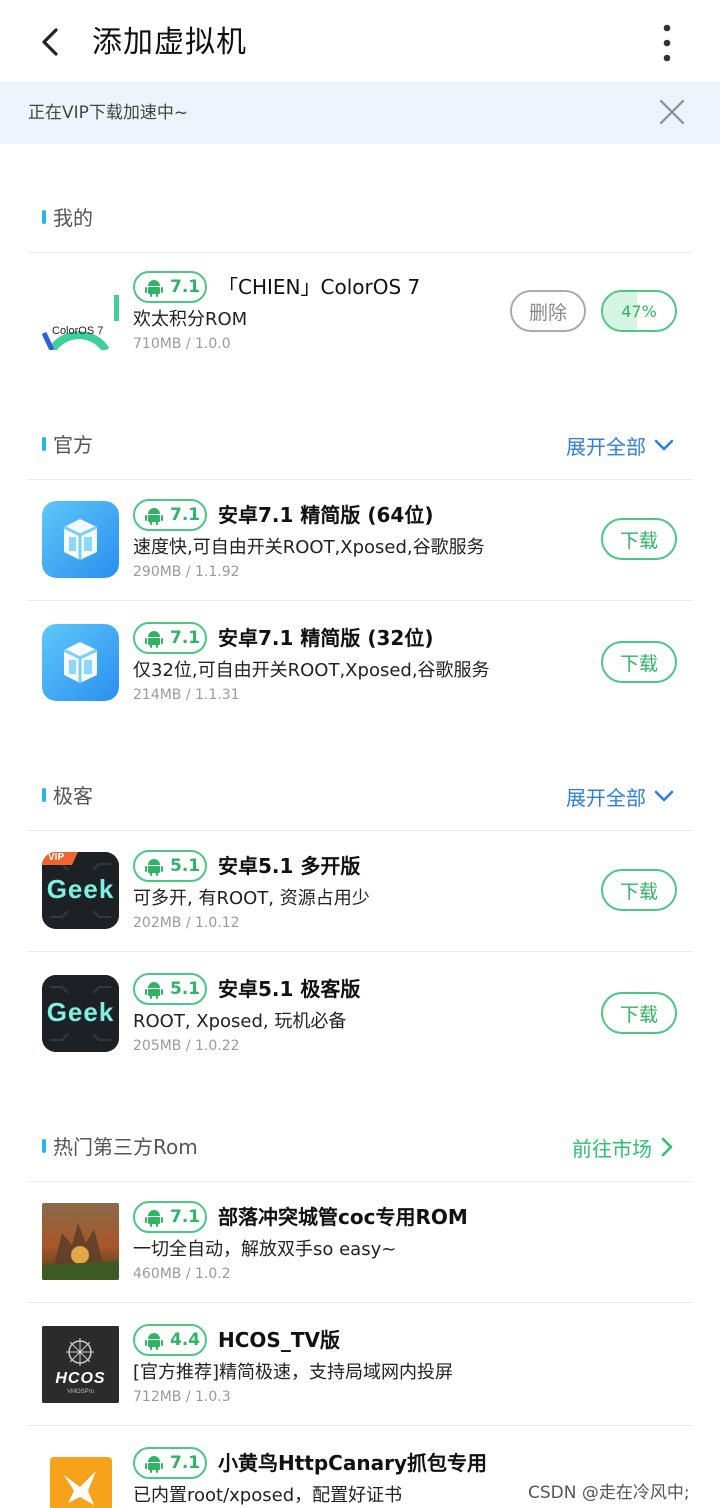 The height and width of the screenshot is (1508, 720). Describe the element at coordinates (265, 1249) in the screenshot. I see `rom-description: 一切全自动，解放双手so easy~` at that location.